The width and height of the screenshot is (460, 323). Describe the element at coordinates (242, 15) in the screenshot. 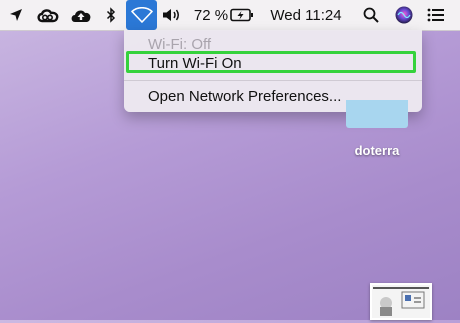

I see `battery-icon` at that location.